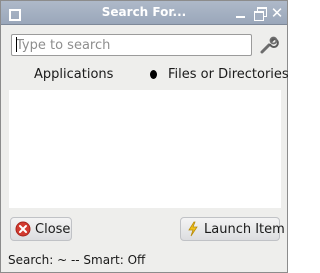 The width and height of the screenshot is (320, 273). I want to click on window-menu-icon, so click(13, 13).